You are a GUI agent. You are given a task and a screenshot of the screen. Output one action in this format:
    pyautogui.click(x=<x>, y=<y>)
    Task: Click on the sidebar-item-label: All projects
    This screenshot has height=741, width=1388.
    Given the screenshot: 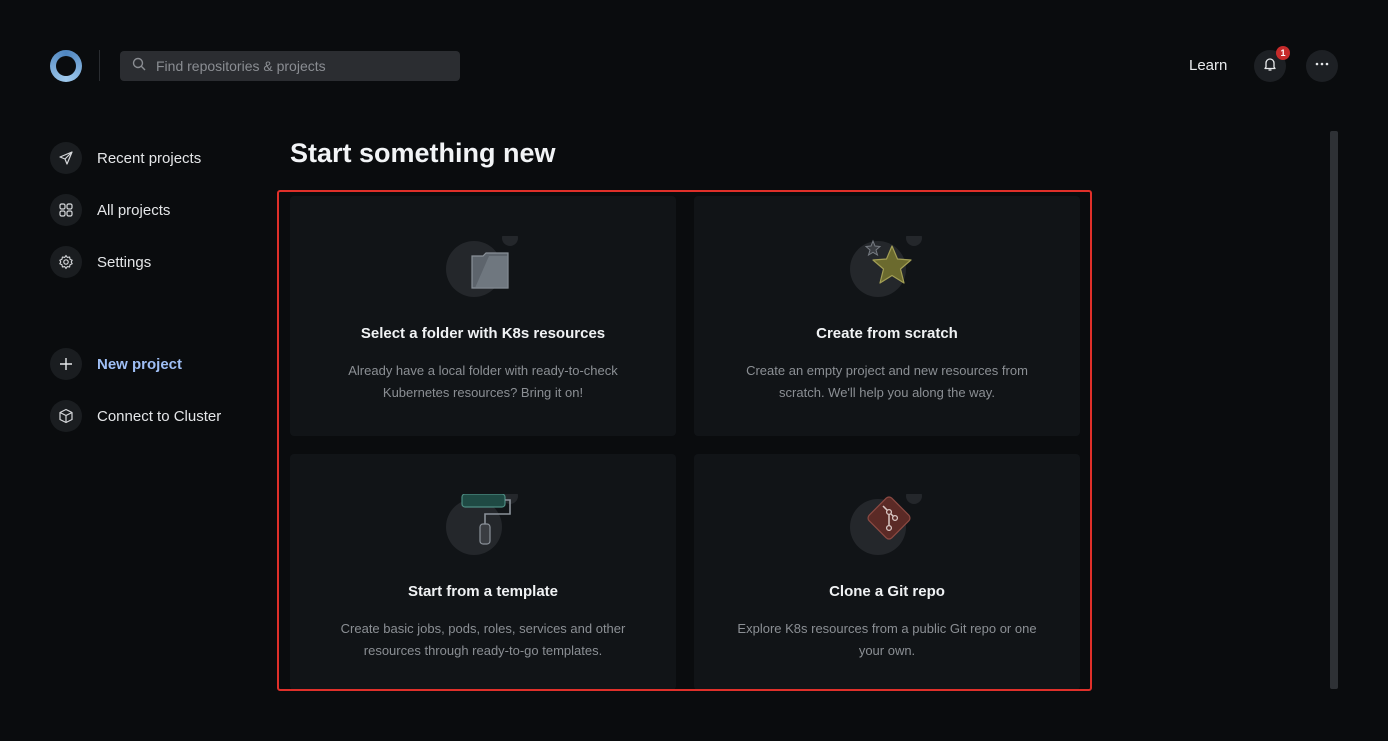 What is the action you would take?
    pyautogui.click(x=134, y=210)
    